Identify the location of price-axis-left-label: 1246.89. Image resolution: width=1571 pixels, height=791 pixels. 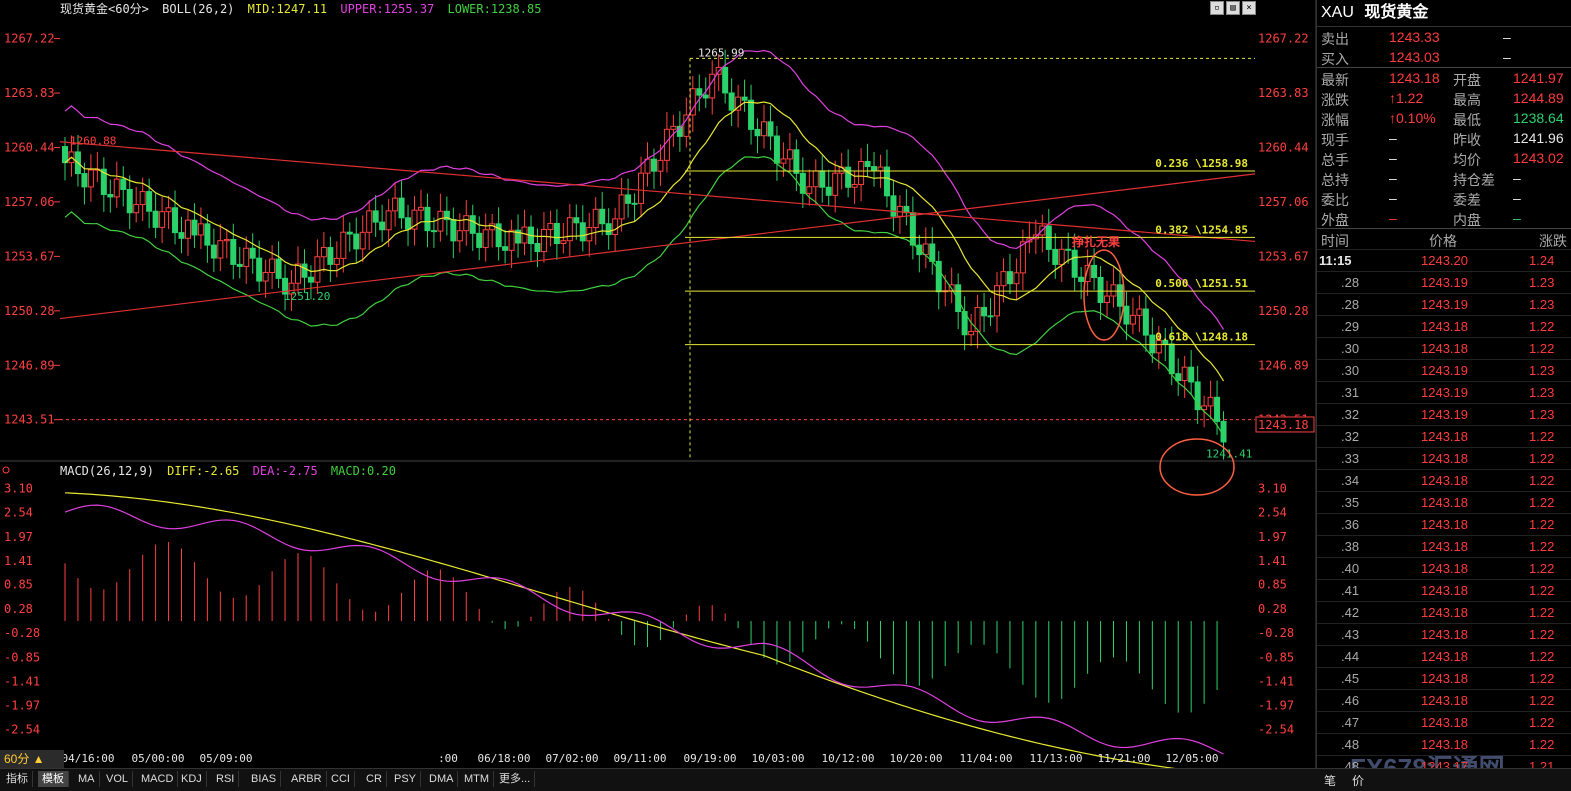
(29, 365).